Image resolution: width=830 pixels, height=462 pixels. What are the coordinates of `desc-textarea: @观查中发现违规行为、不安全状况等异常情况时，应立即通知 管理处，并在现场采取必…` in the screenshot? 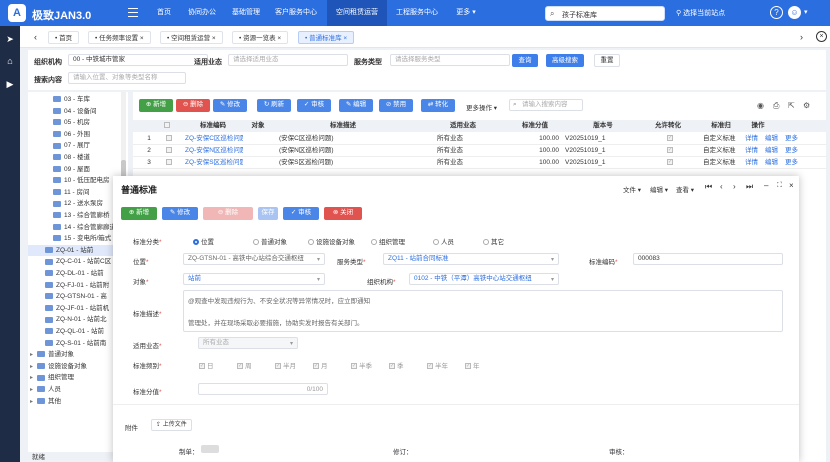 It's located at (483, 311).